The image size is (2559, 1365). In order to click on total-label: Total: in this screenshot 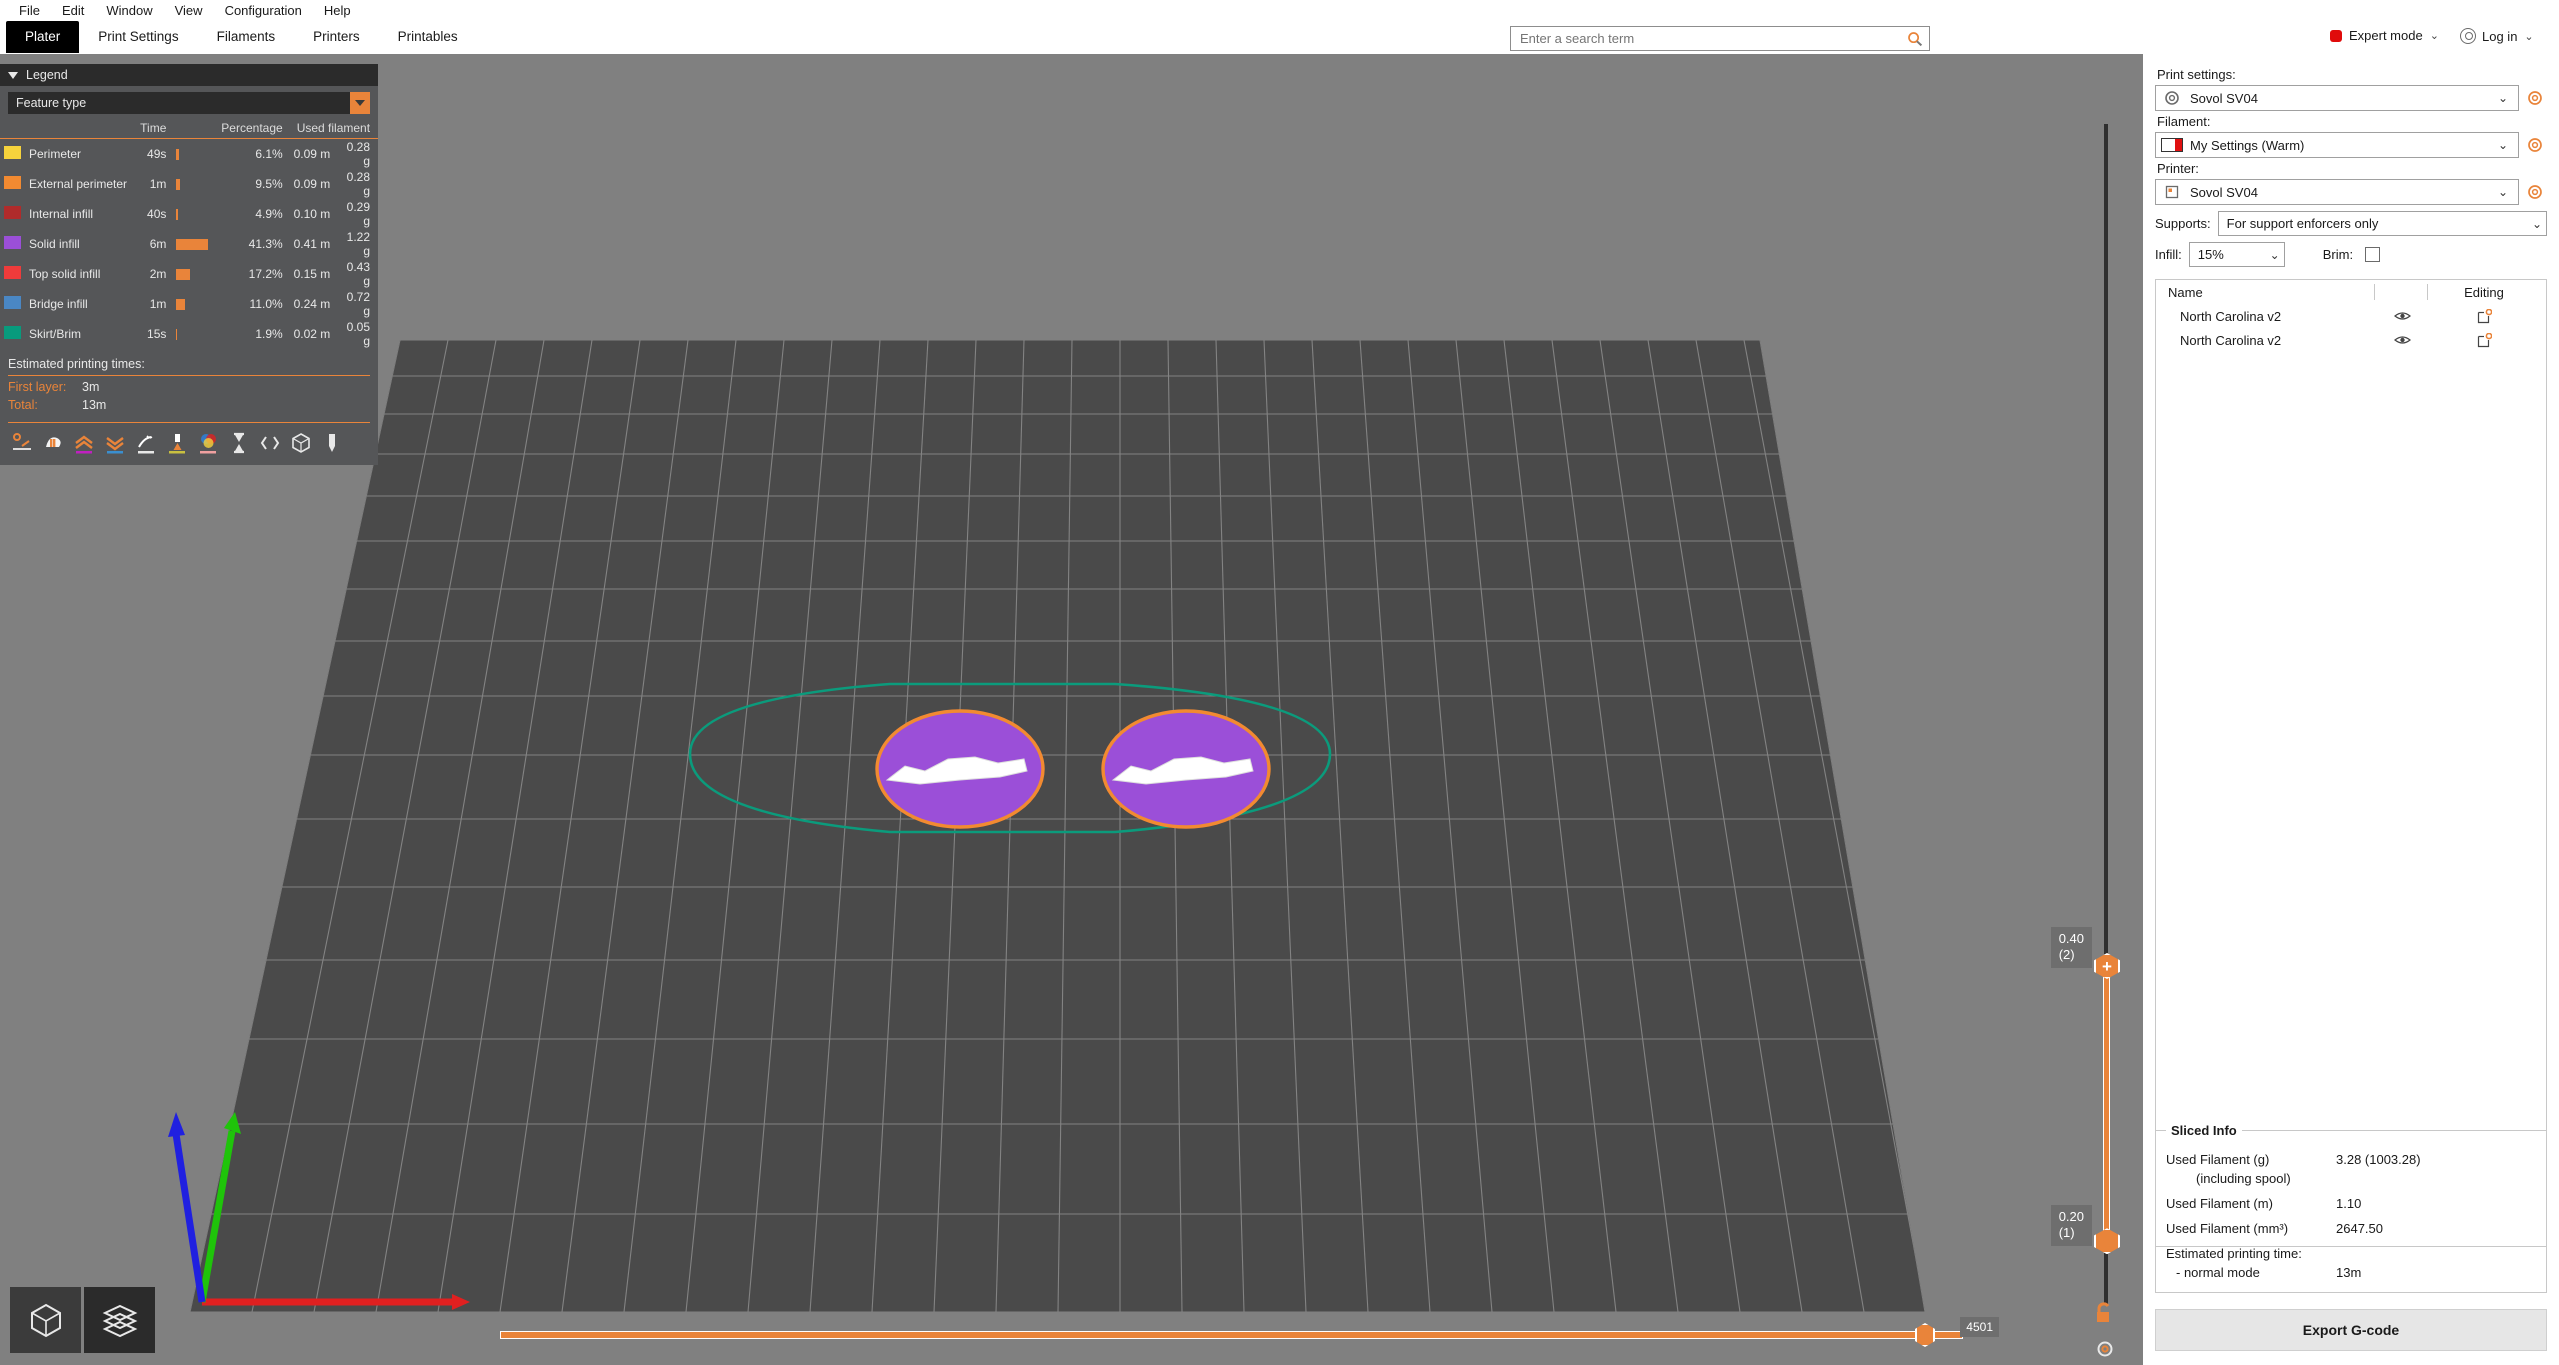, I will do `click(23, 405)`.